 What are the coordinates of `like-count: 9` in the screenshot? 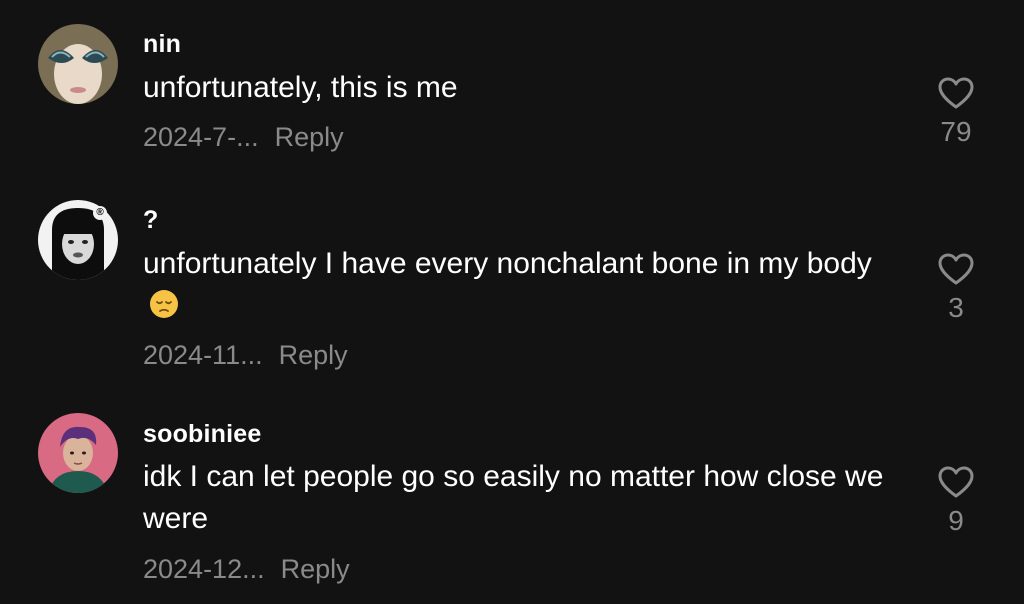 It's located at (956, 520).